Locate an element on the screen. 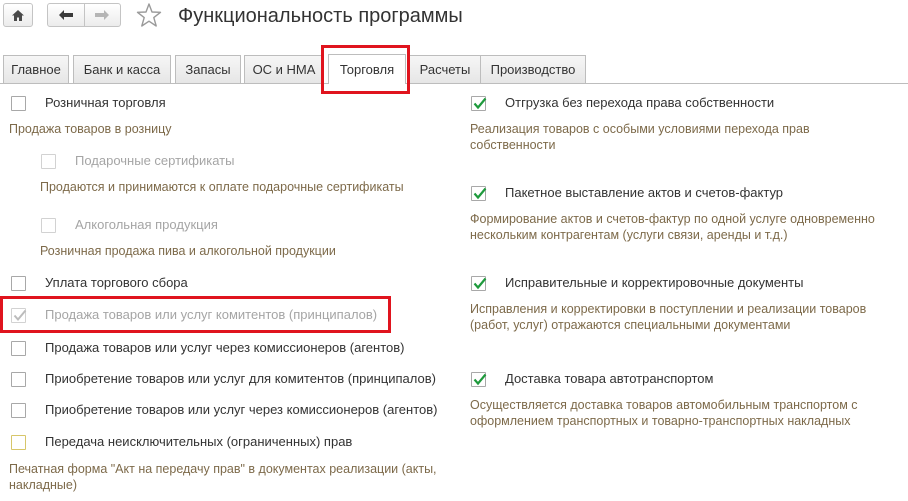  gift-certificates-label: Подарочные сертификаты is located at coordinates (155, 160).